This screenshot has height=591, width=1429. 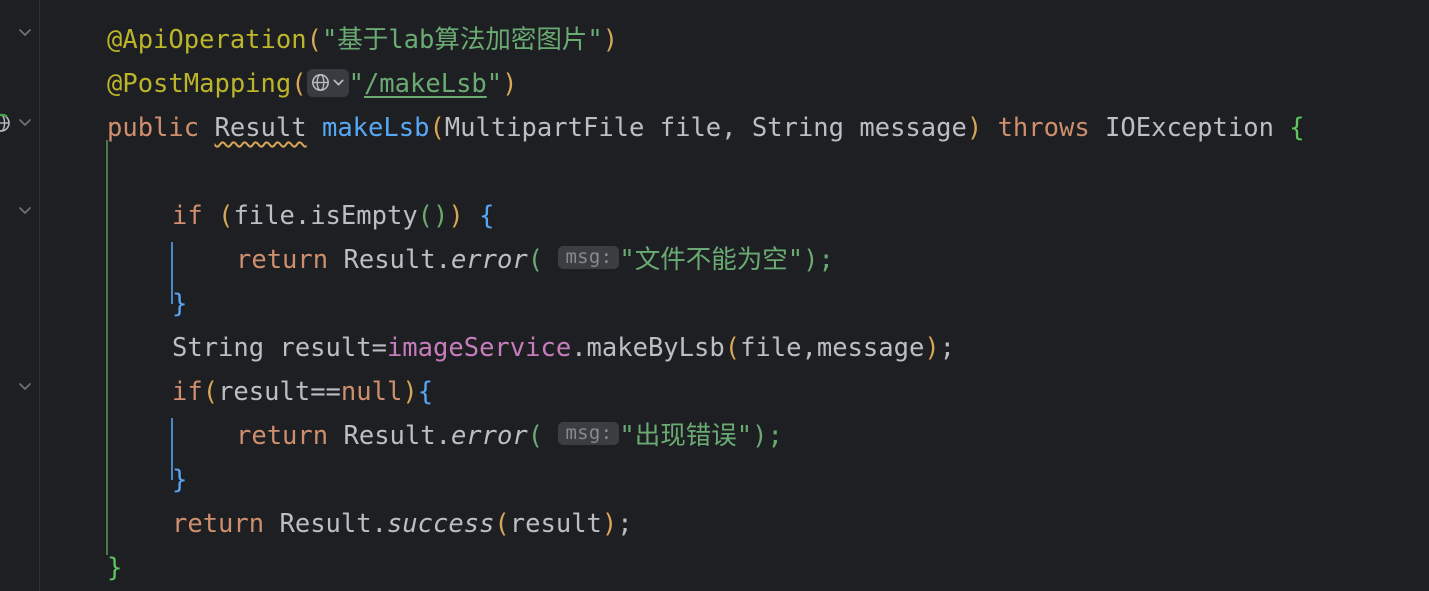 I want to click on string-literal-error-empty: "文件不能为空", so click(x=711, y=260).